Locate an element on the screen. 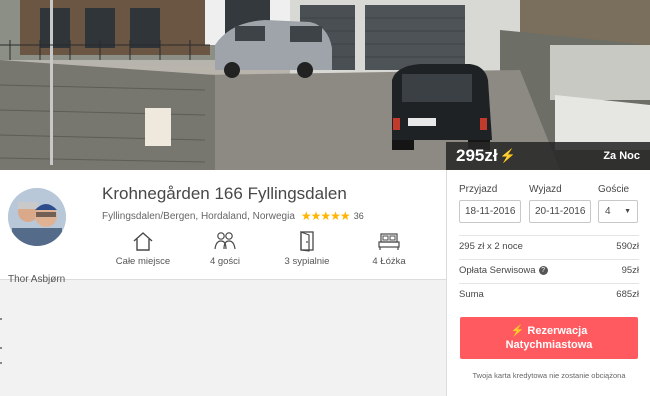 The image size is (650, 396). per-night-label: Za Noc is located at coordinates (621, 156).